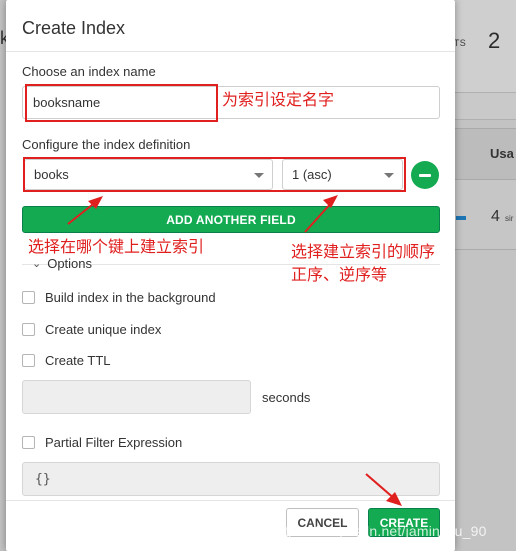 This screenshot has width=516, height=551. Describe the element at coordinates (379, 531) in the screenshot. I see `watermark: https://blog.csdn.net/jamin_liu_90` at that location.